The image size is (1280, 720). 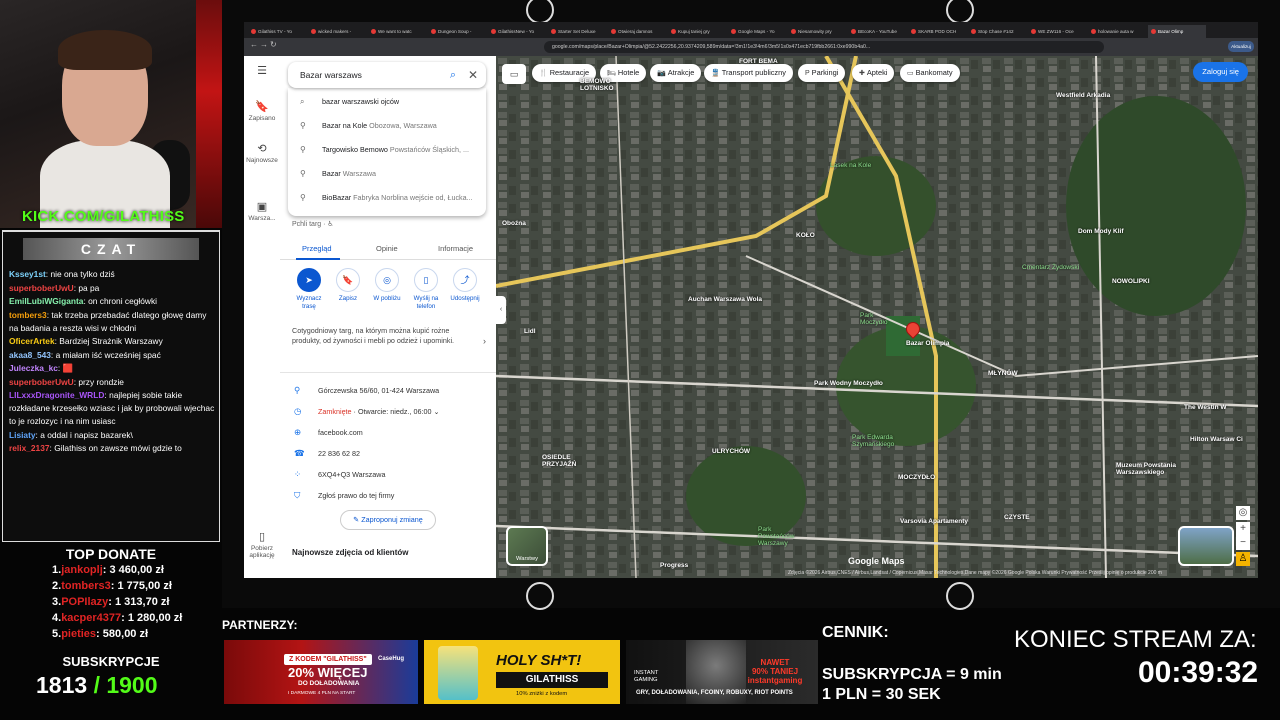 I want to click on chat-username: superboberUwU, so click(x=41, y=288).